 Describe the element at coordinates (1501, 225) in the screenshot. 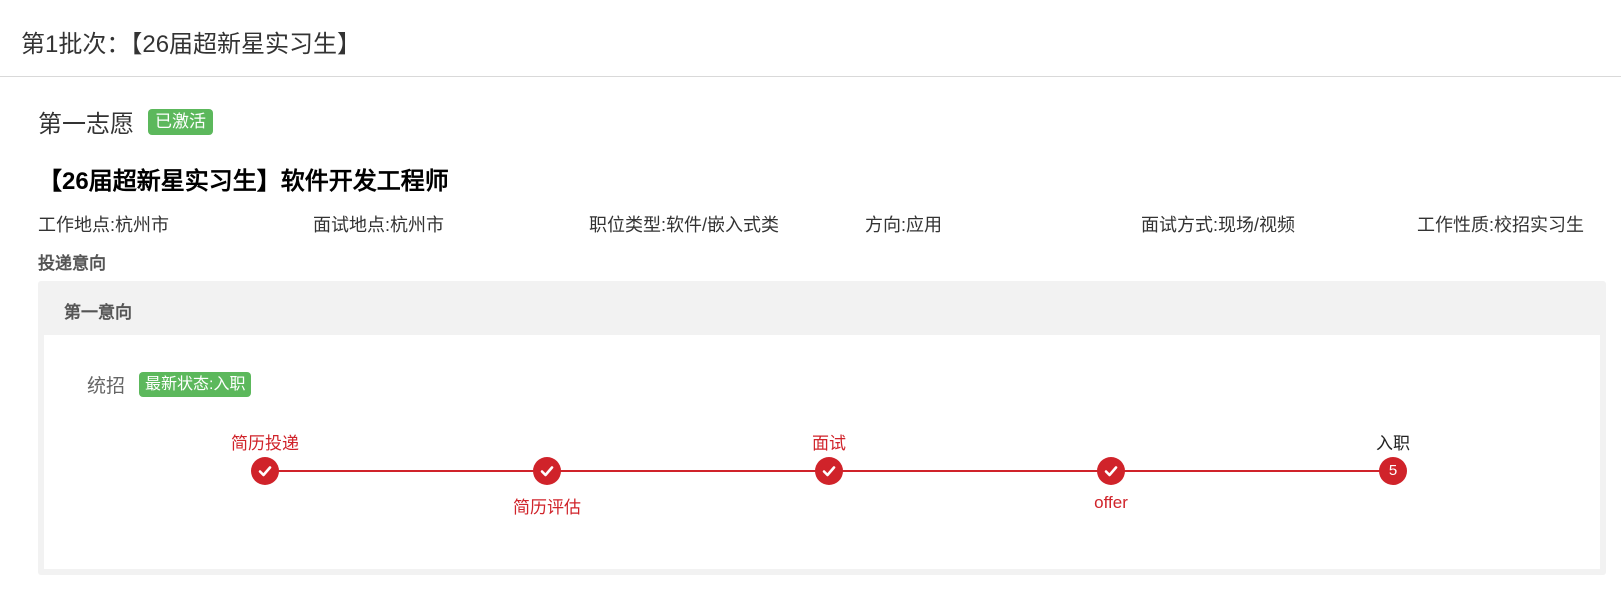

I see `info-work-nature: 工作性质:校招实习生` at that location.